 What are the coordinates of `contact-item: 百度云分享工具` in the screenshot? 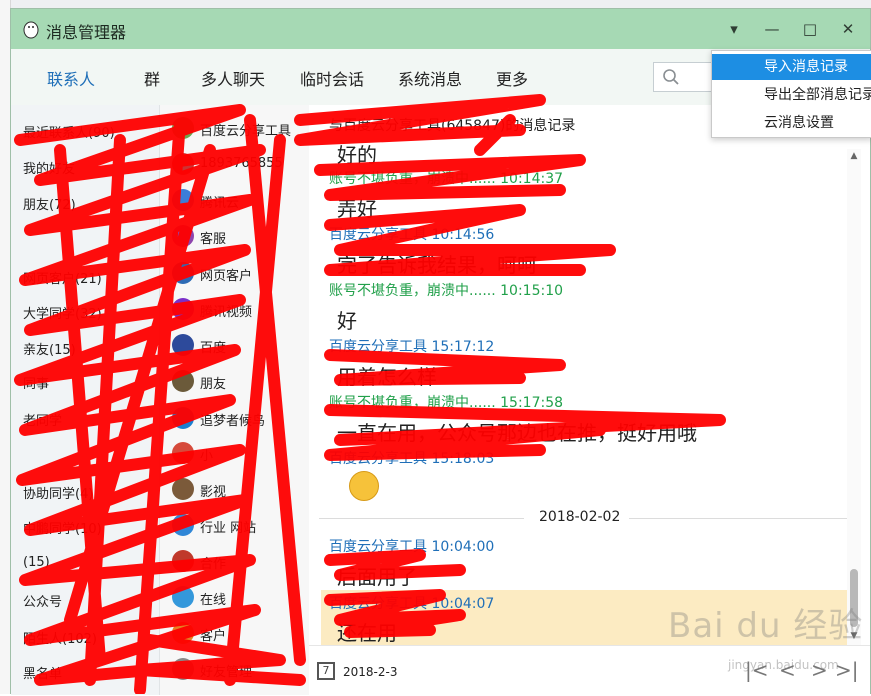 It's located at (239, 129).